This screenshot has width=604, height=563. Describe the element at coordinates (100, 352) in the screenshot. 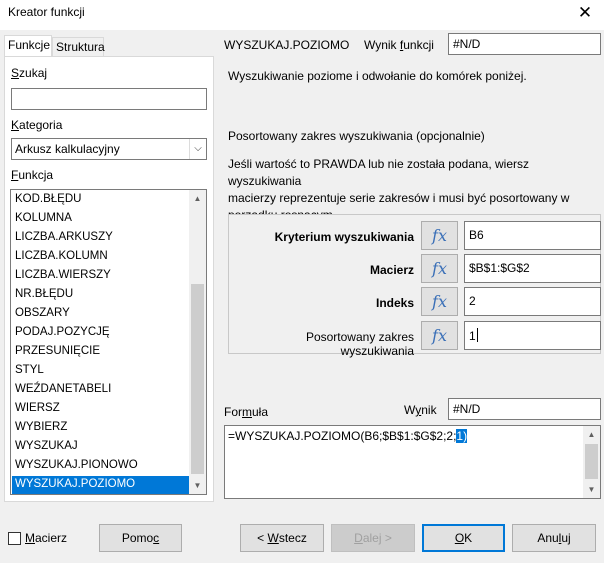

I see `function-list-item: PRZESUNIĘCIE` at that location.